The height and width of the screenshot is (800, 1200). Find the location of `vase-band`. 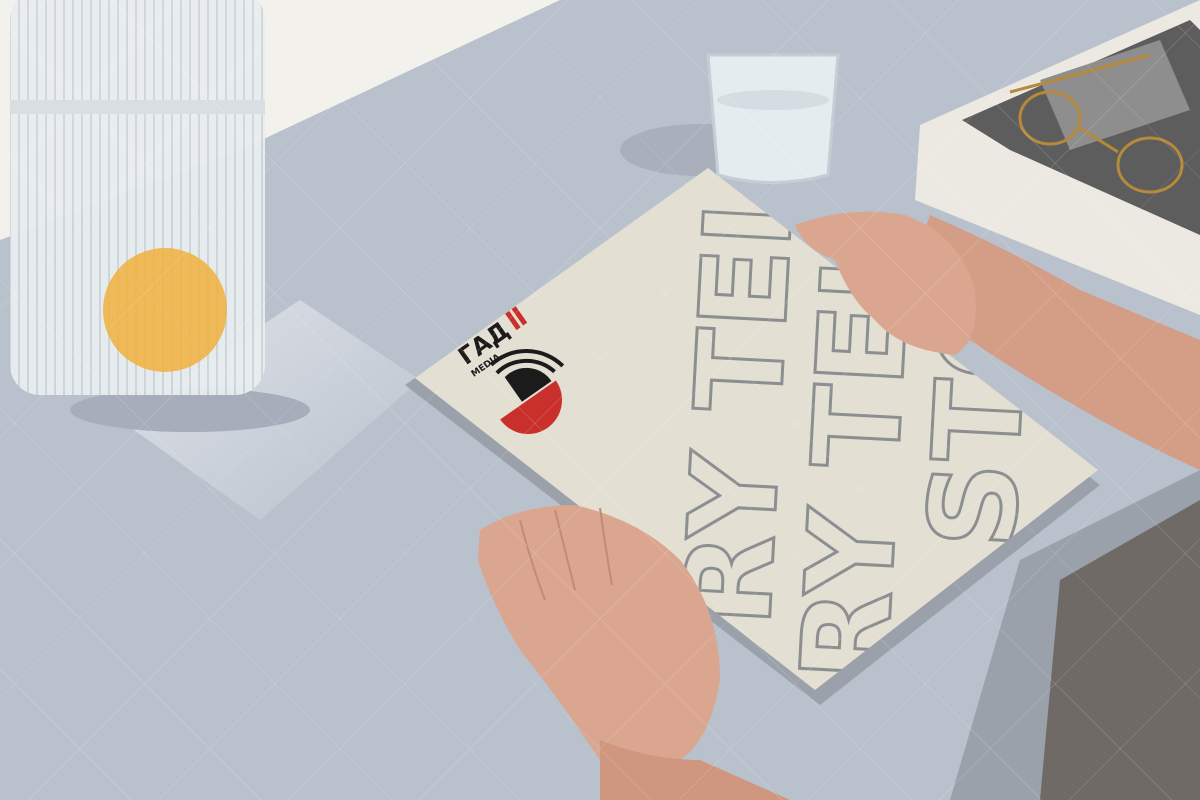

vase-band is located at coordinates (137, 107).